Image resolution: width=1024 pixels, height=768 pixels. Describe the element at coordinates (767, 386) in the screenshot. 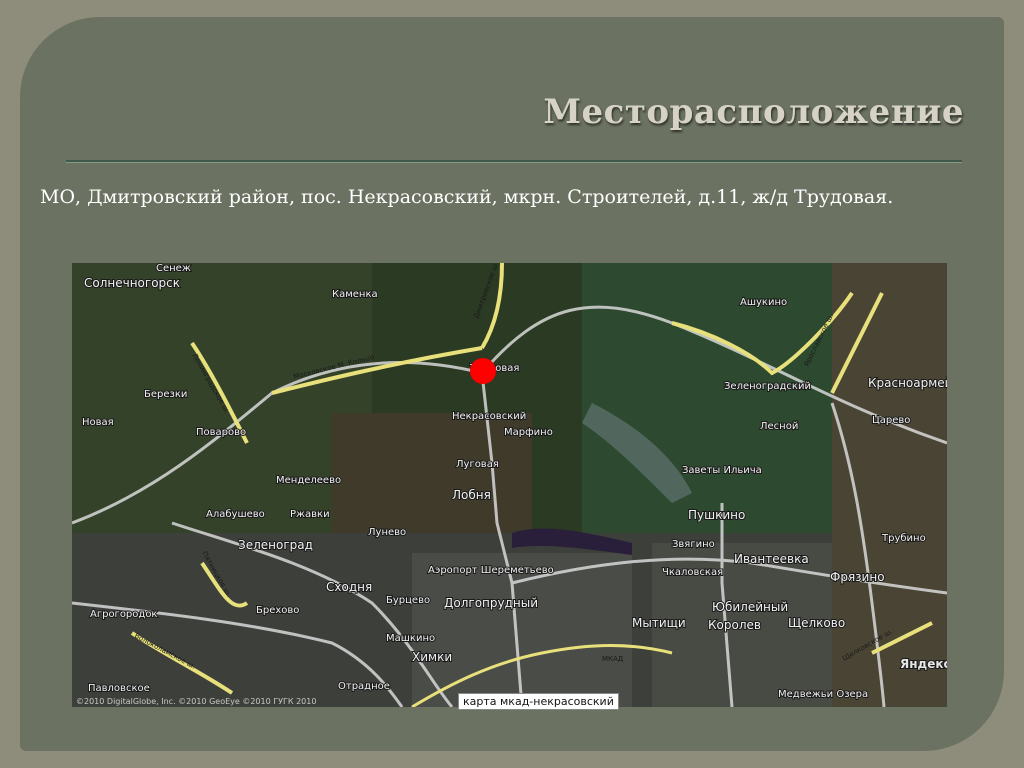

I see `place-label: Зеленоградский` at that location.